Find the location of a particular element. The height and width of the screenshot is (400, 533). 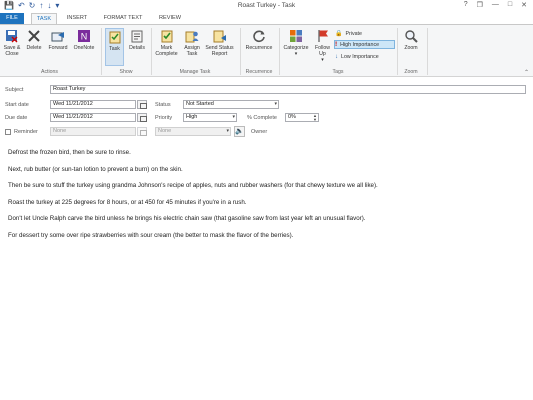

reminder-date-field: None is located at coordinates (93, 131).